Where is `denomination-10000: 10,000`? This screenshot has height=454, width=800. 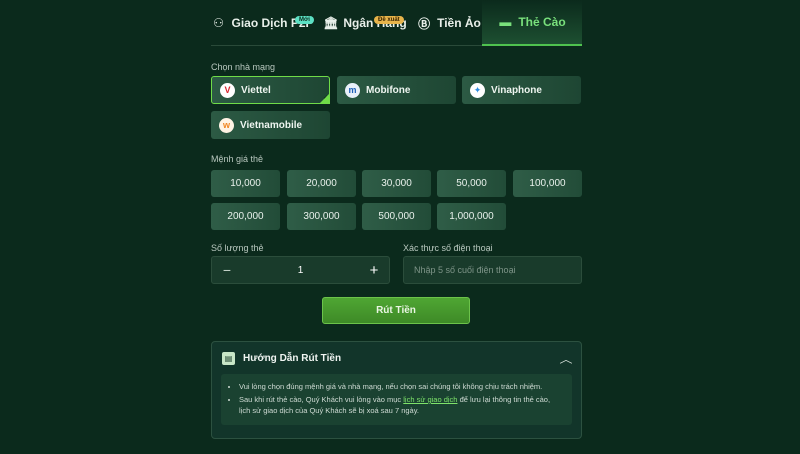 denomination-10000: 10,000 is located at coordinates (245, 183).